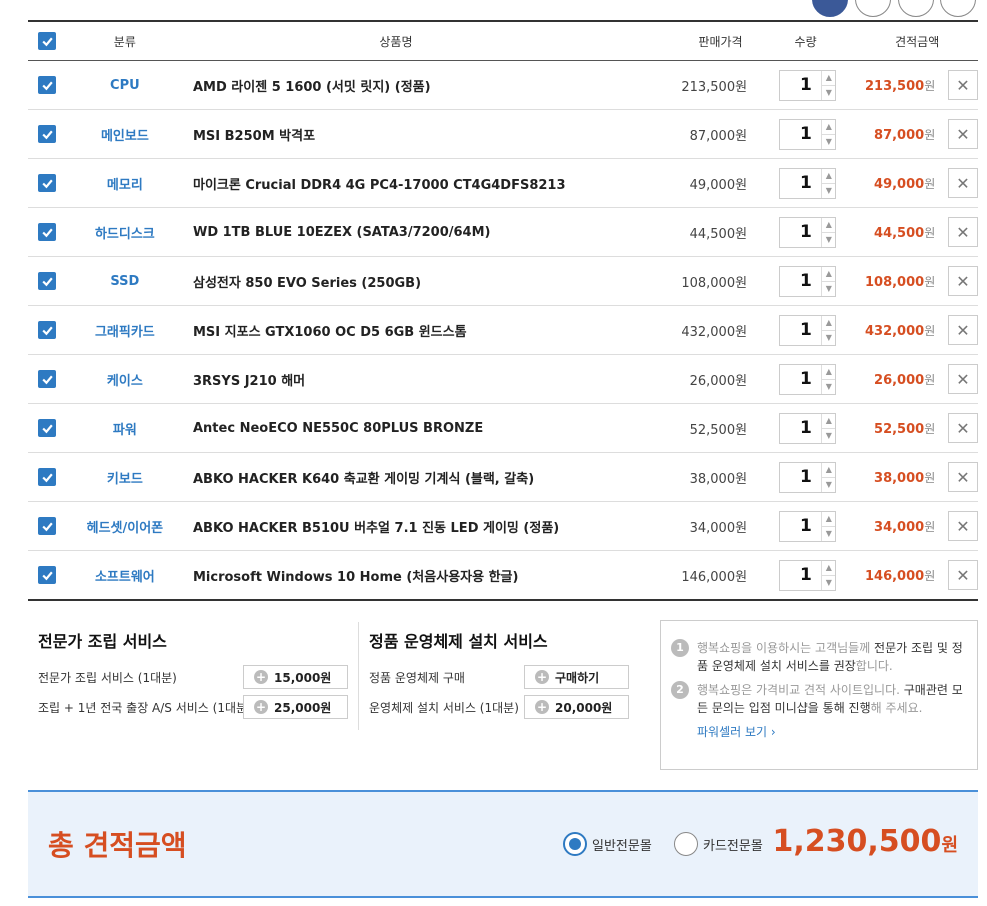  Describe the element at coordinates (342, 232) in the screenshot. I see `item-name: WD 1TB BLUE 10EZEX (SATA3/7200/64M)` at that location.